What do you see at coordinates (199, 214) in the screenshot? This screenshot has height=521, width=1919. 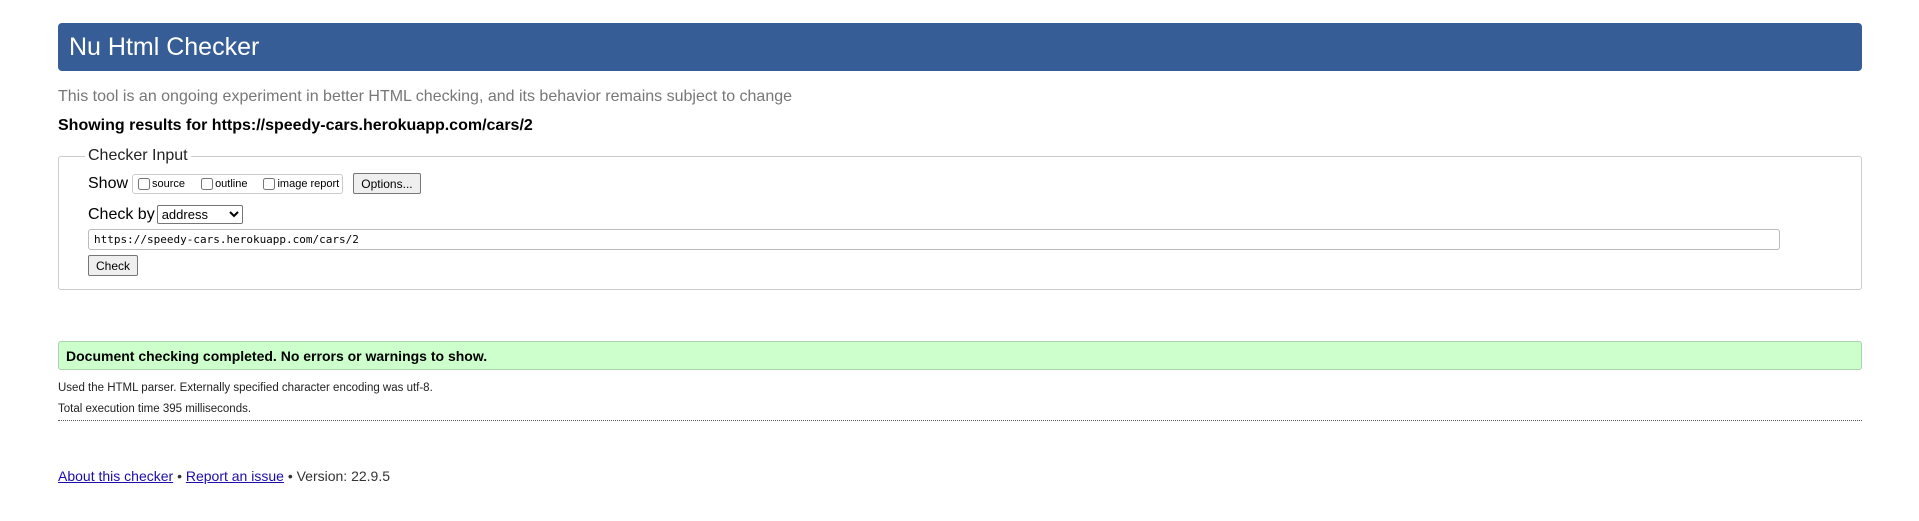 I see `check-by-select: address` at bounding box center [199, 214].